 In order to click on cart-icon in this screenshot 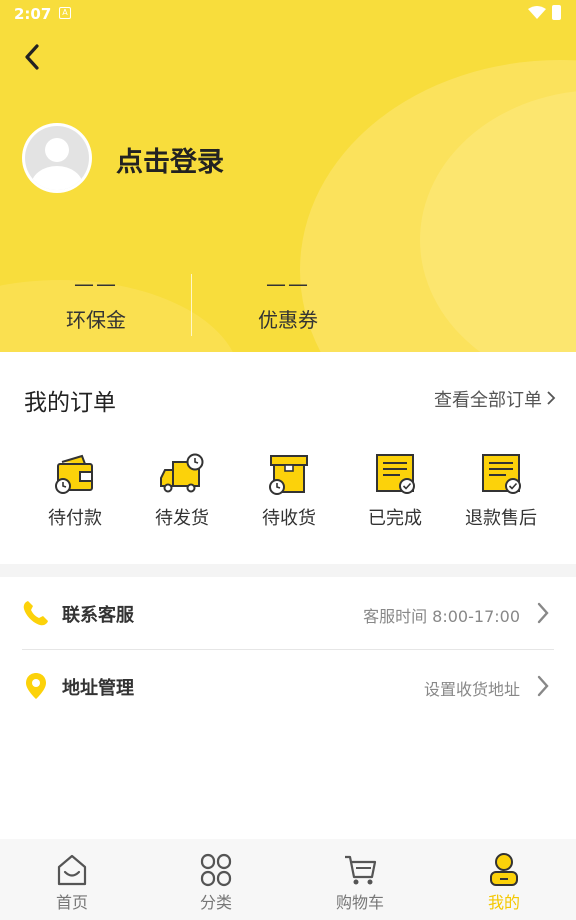, I will do `click(361, 870)`.